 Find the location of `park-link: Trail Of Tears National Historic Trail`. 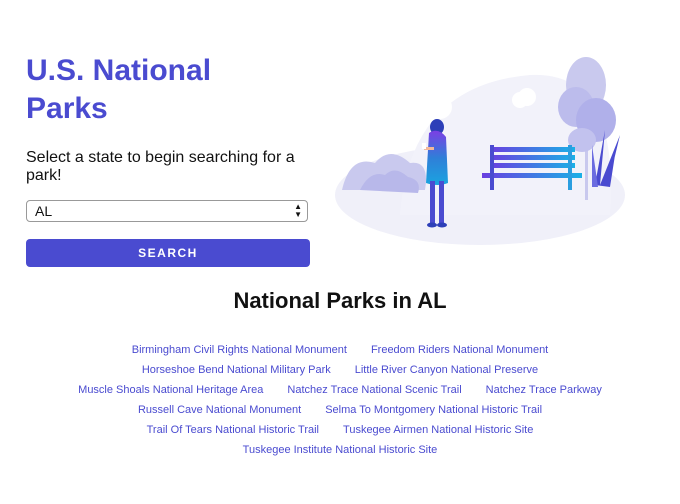

park-link: Trail Of Tears National Historic Trail is located at coordinates (233, 430).